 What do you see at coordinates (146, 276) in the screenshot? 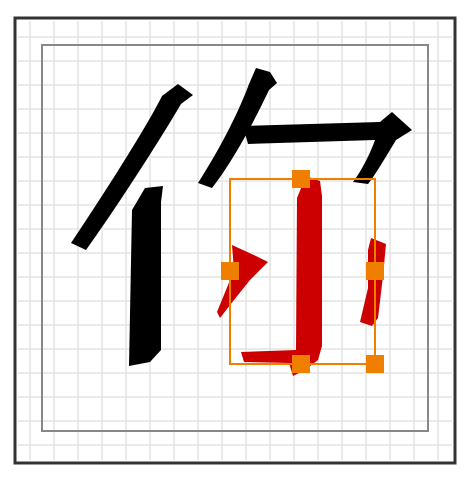
I see `stroke-person-vertical` at bounding box center [146, 276].